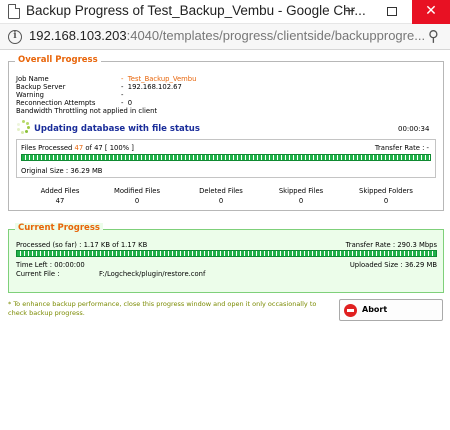  I want to click on backup-server-row: Backup Server - 192.168.102.67, so click(166, 87).